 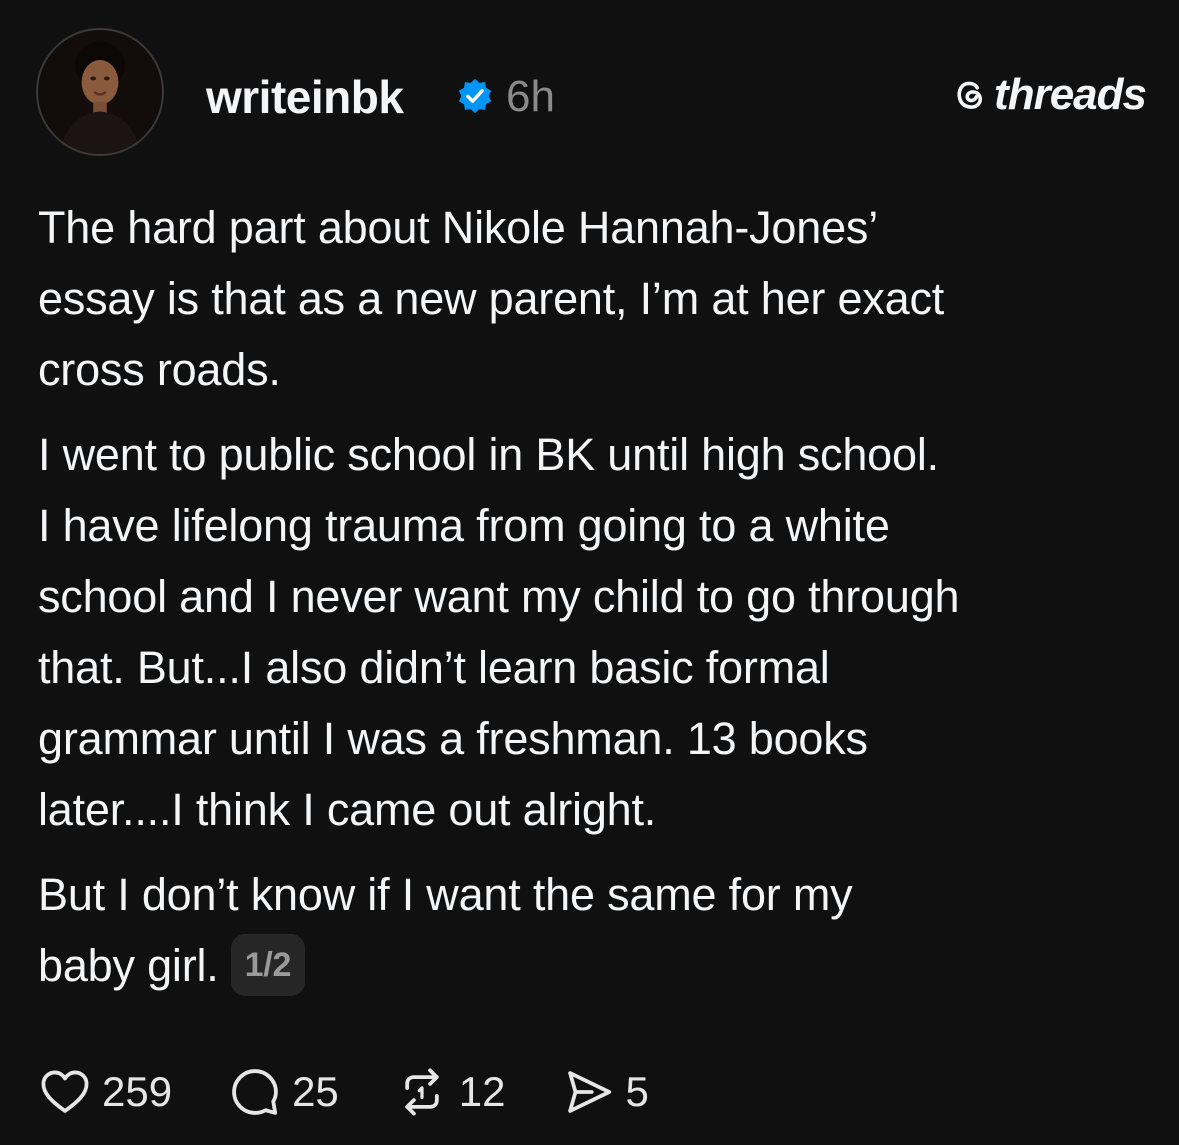 What do you see at coordinates (159, 369) in the screenshot?
I see `post-text-line: cross roads.` at bounding box center [159, 369].